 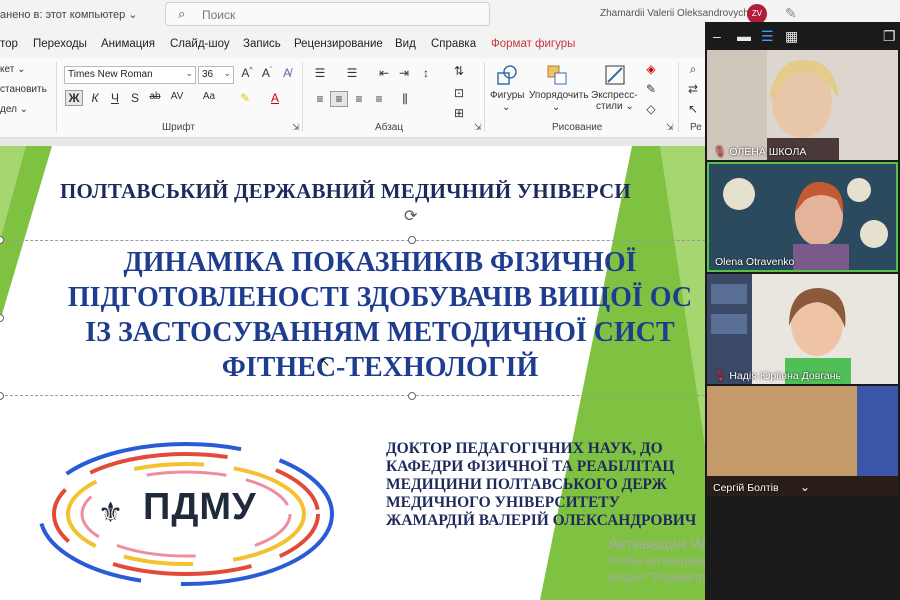 I want to click on participant-tile-active: Olena Otravenko, so click(x=802, y=217).